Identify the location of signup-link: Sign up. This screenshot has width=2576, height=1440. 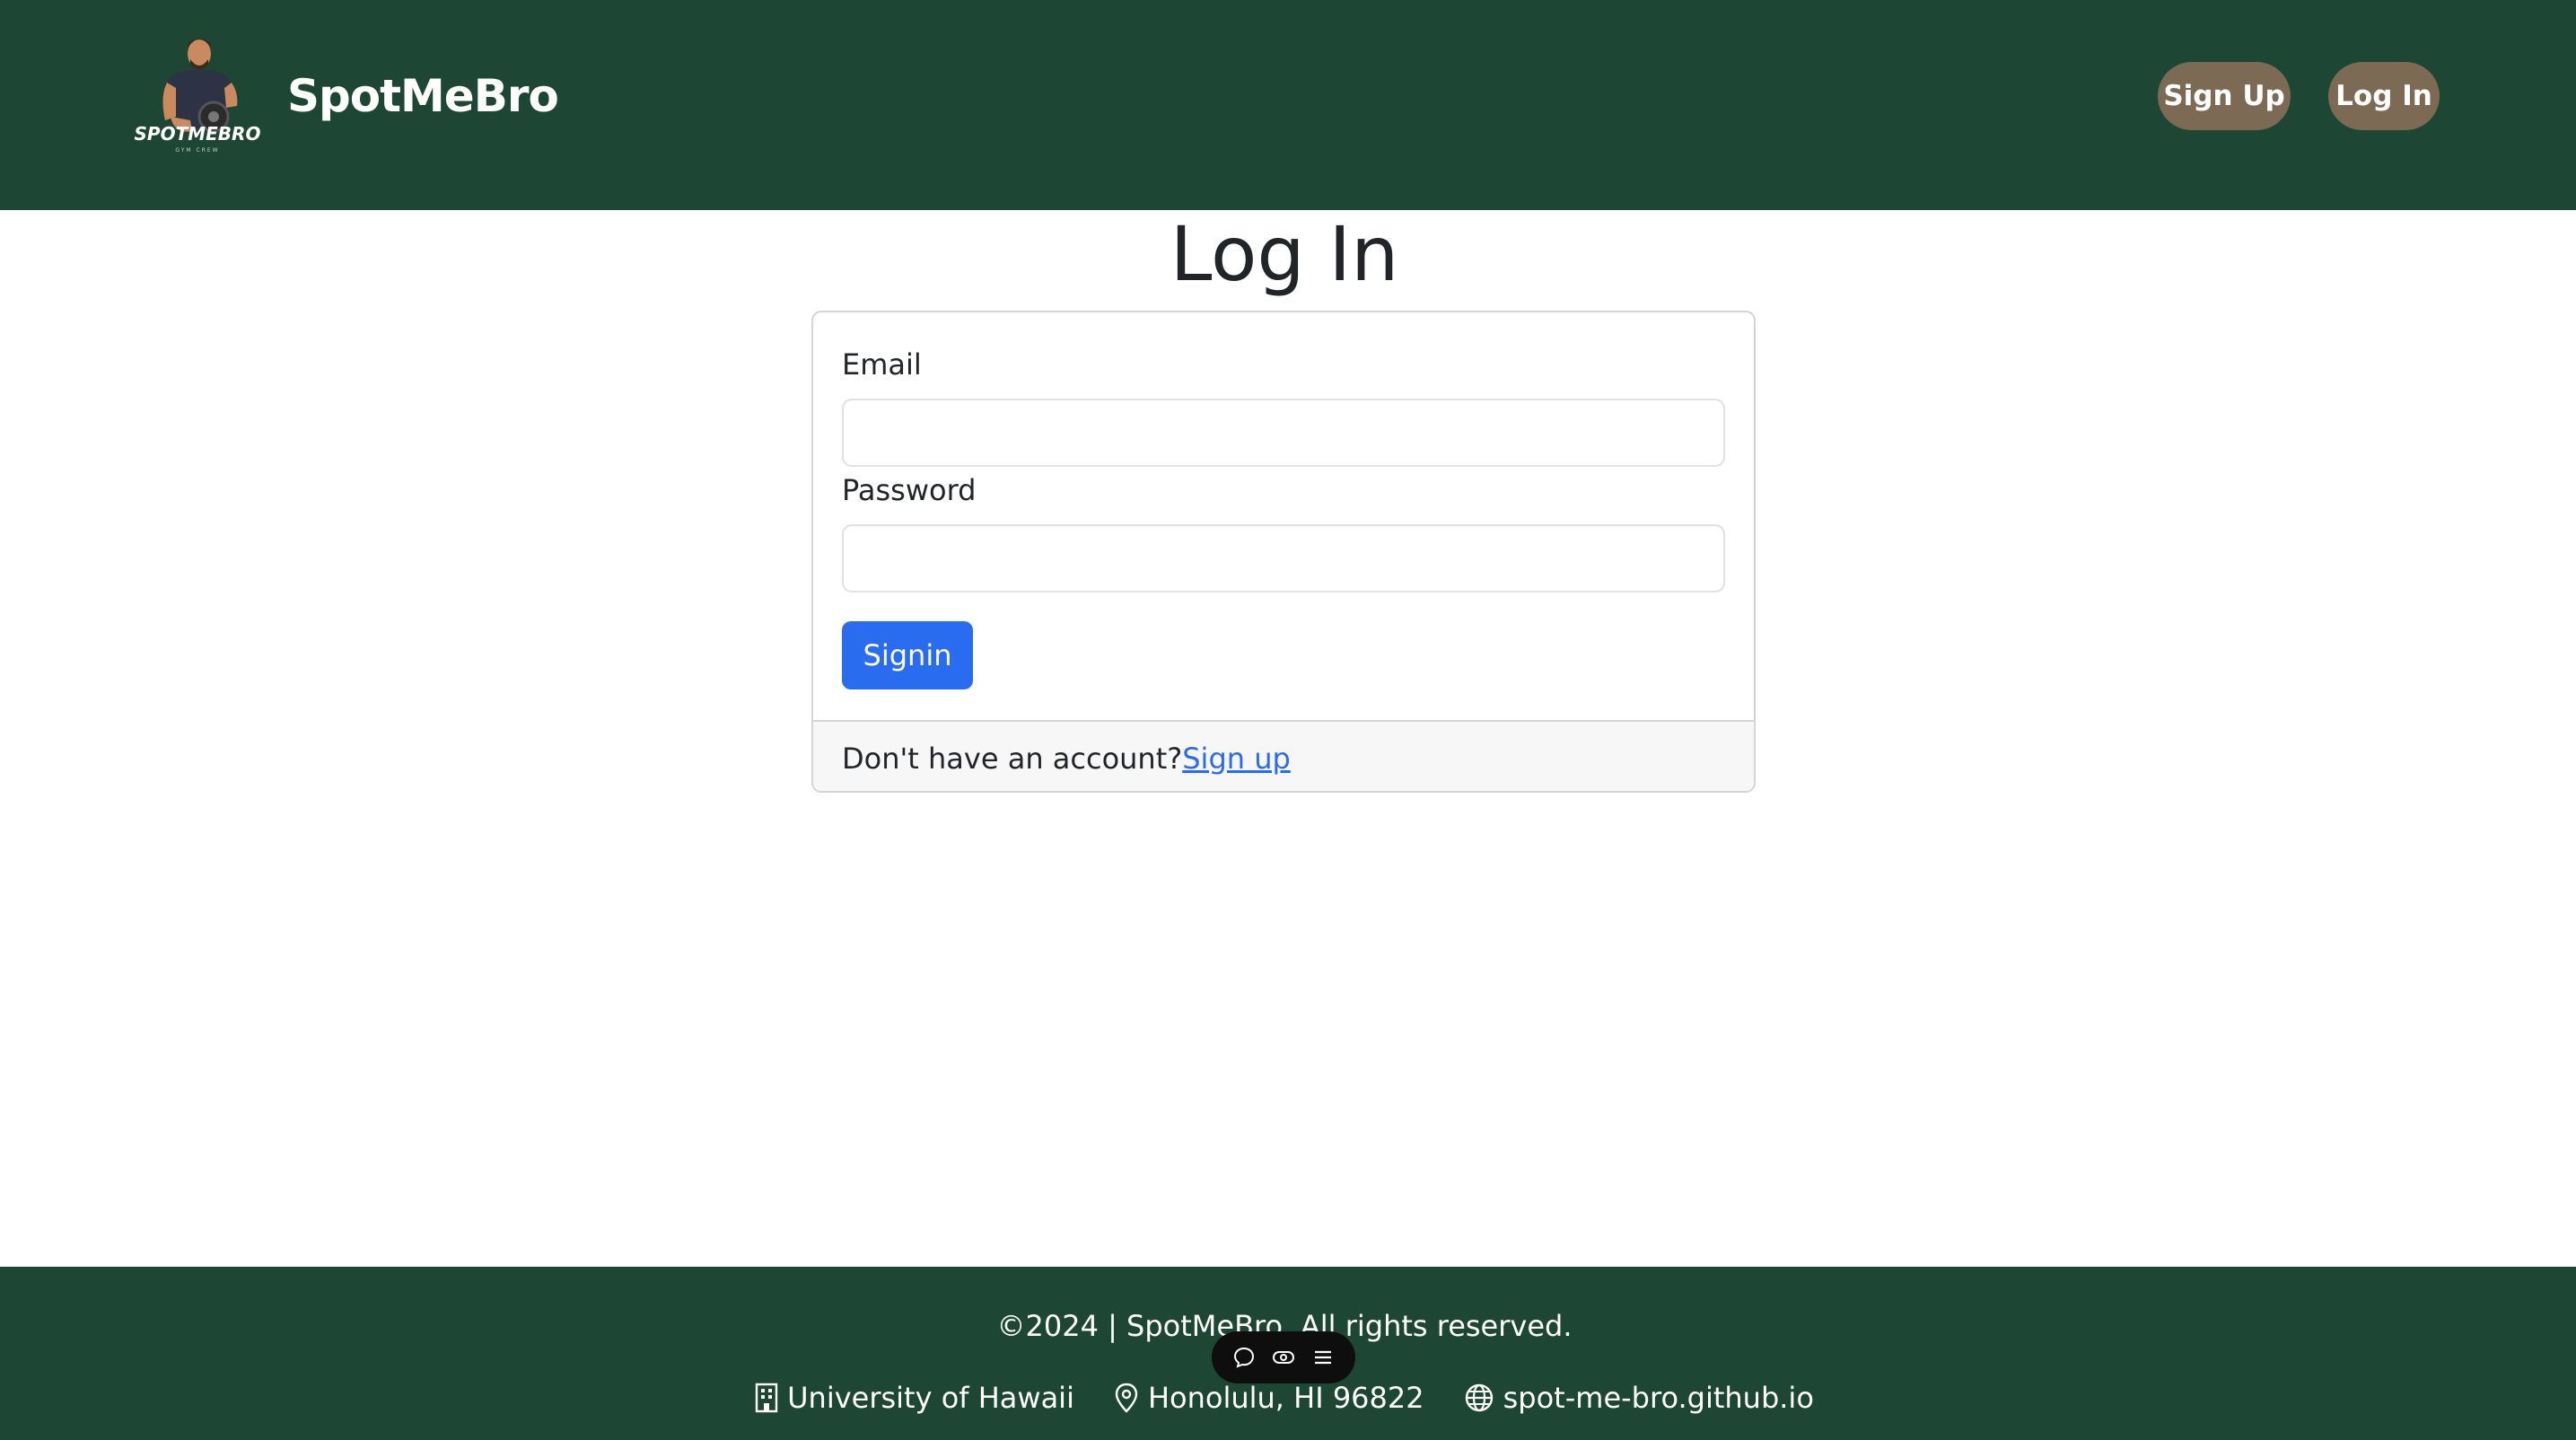
(1236, 759).